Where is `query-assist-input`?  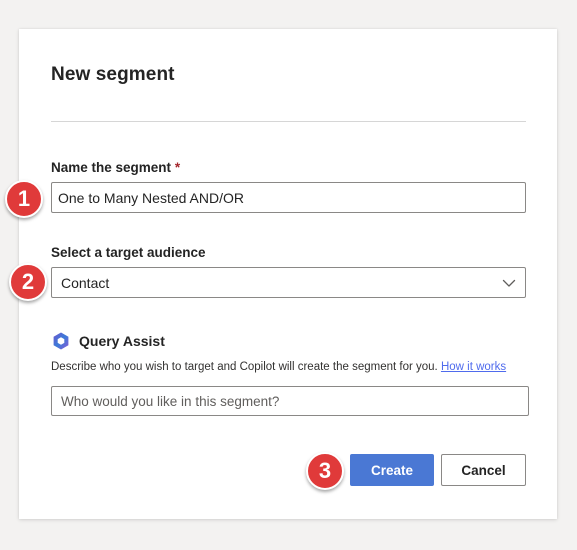
query-assist-input is located at coordinates (290, 401).